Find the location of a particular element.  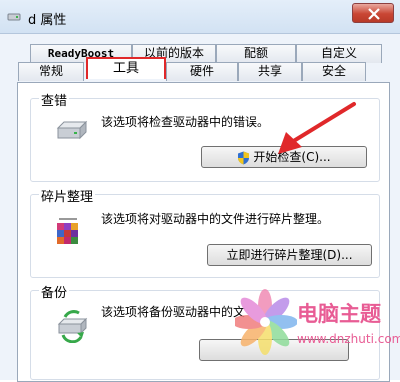

drive-icon is located at coordinates (14, 17).